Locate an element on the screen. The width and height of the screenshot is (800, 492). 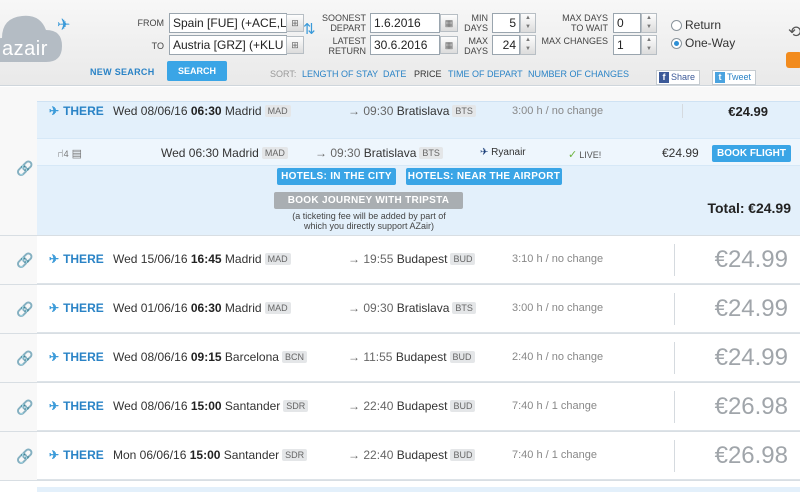
latest-return-label: LATEST RETURN is located at coordinates (347, 46).